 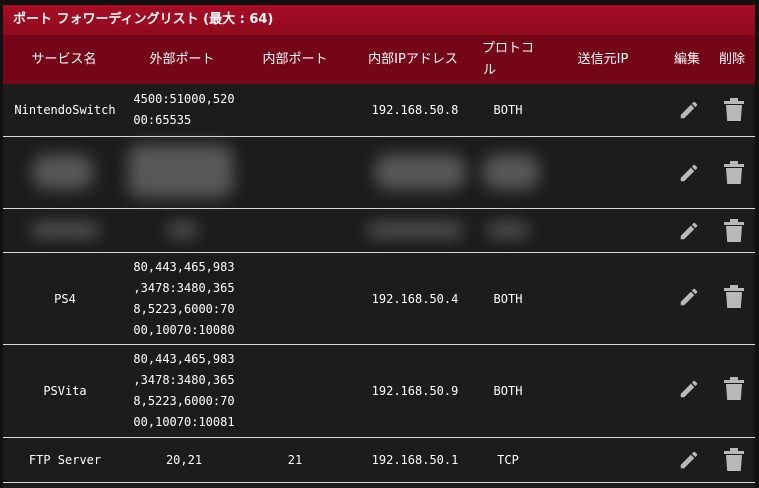 I want to click on port-forwarding-list-title: ポート フォワーディングリスト (最大 : 64), so click(x=379, y=20).